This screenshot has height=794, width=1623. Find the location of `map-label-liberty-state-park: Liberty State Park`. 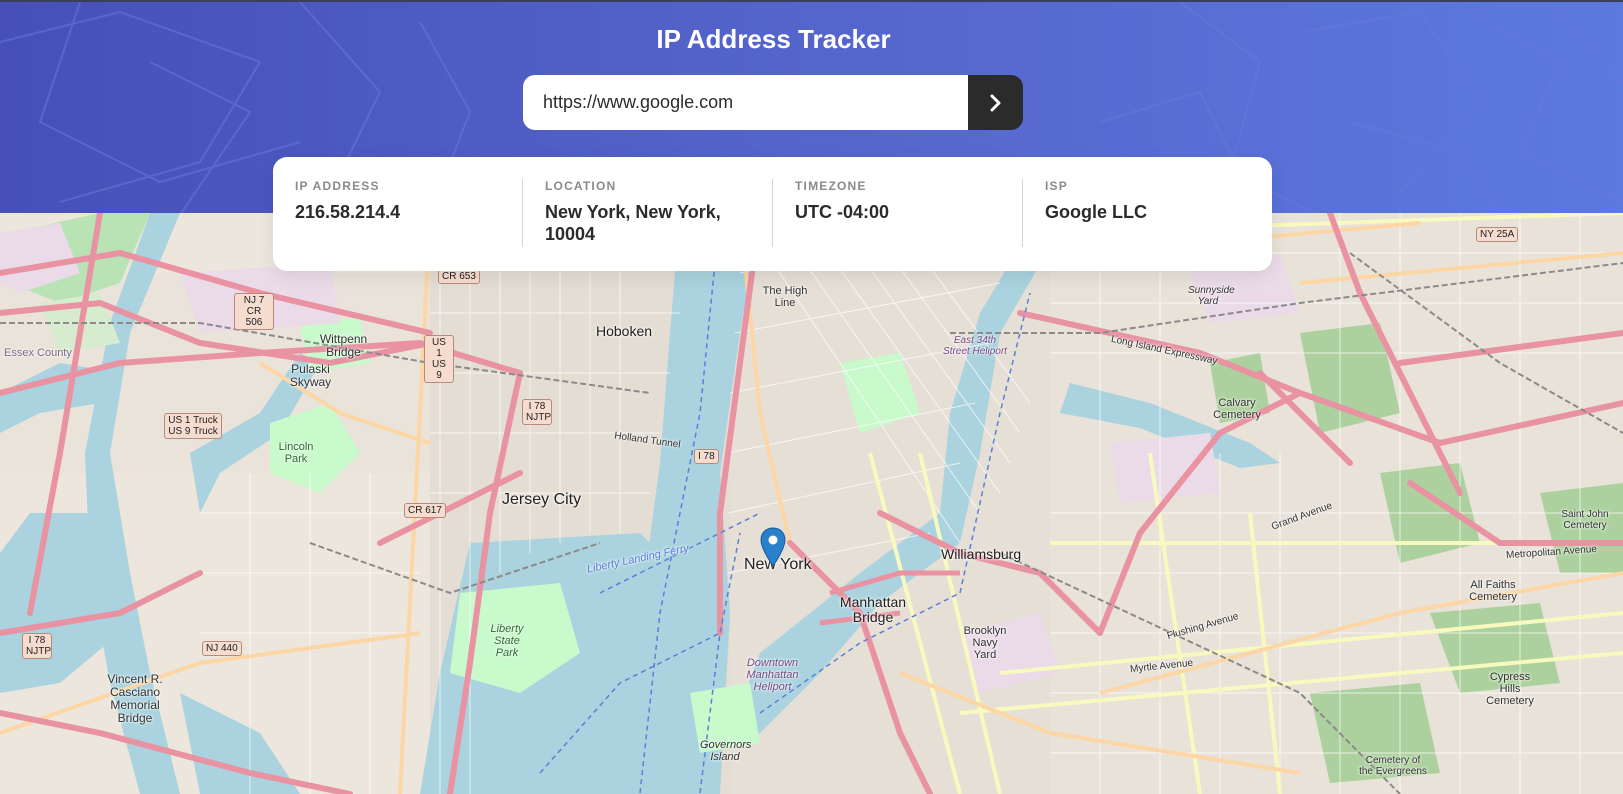

map-label-liberty-state-park: Liberty State Park is located at coordinates (507, 641).